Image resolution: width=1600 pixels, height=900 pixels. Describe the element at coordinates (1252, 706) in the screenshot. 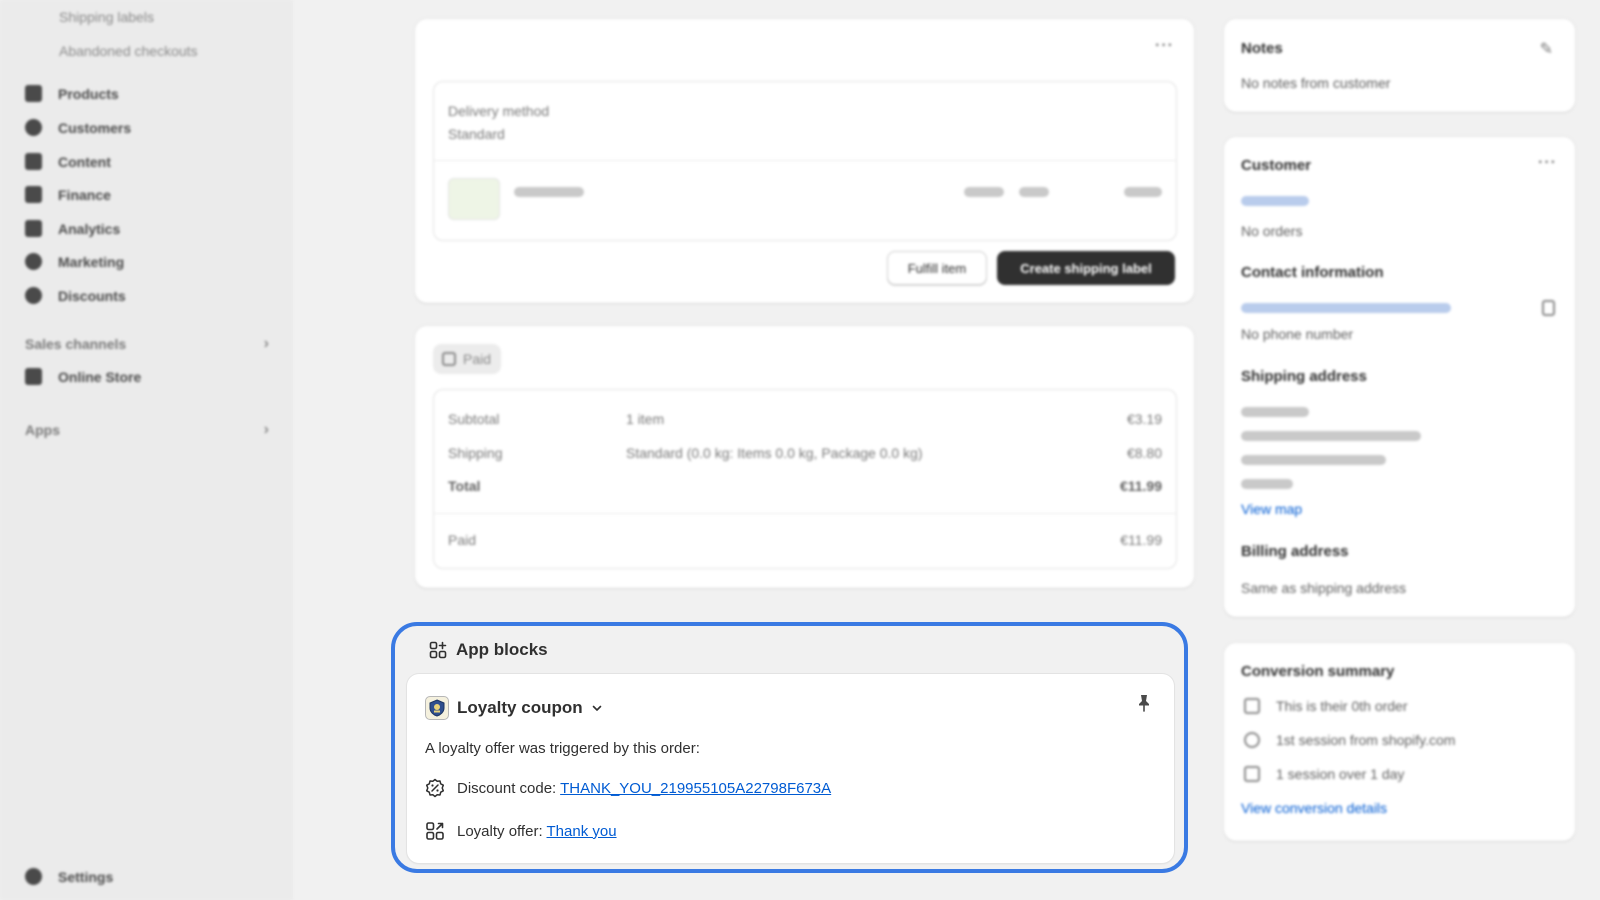

I see `order-icon` at that location.